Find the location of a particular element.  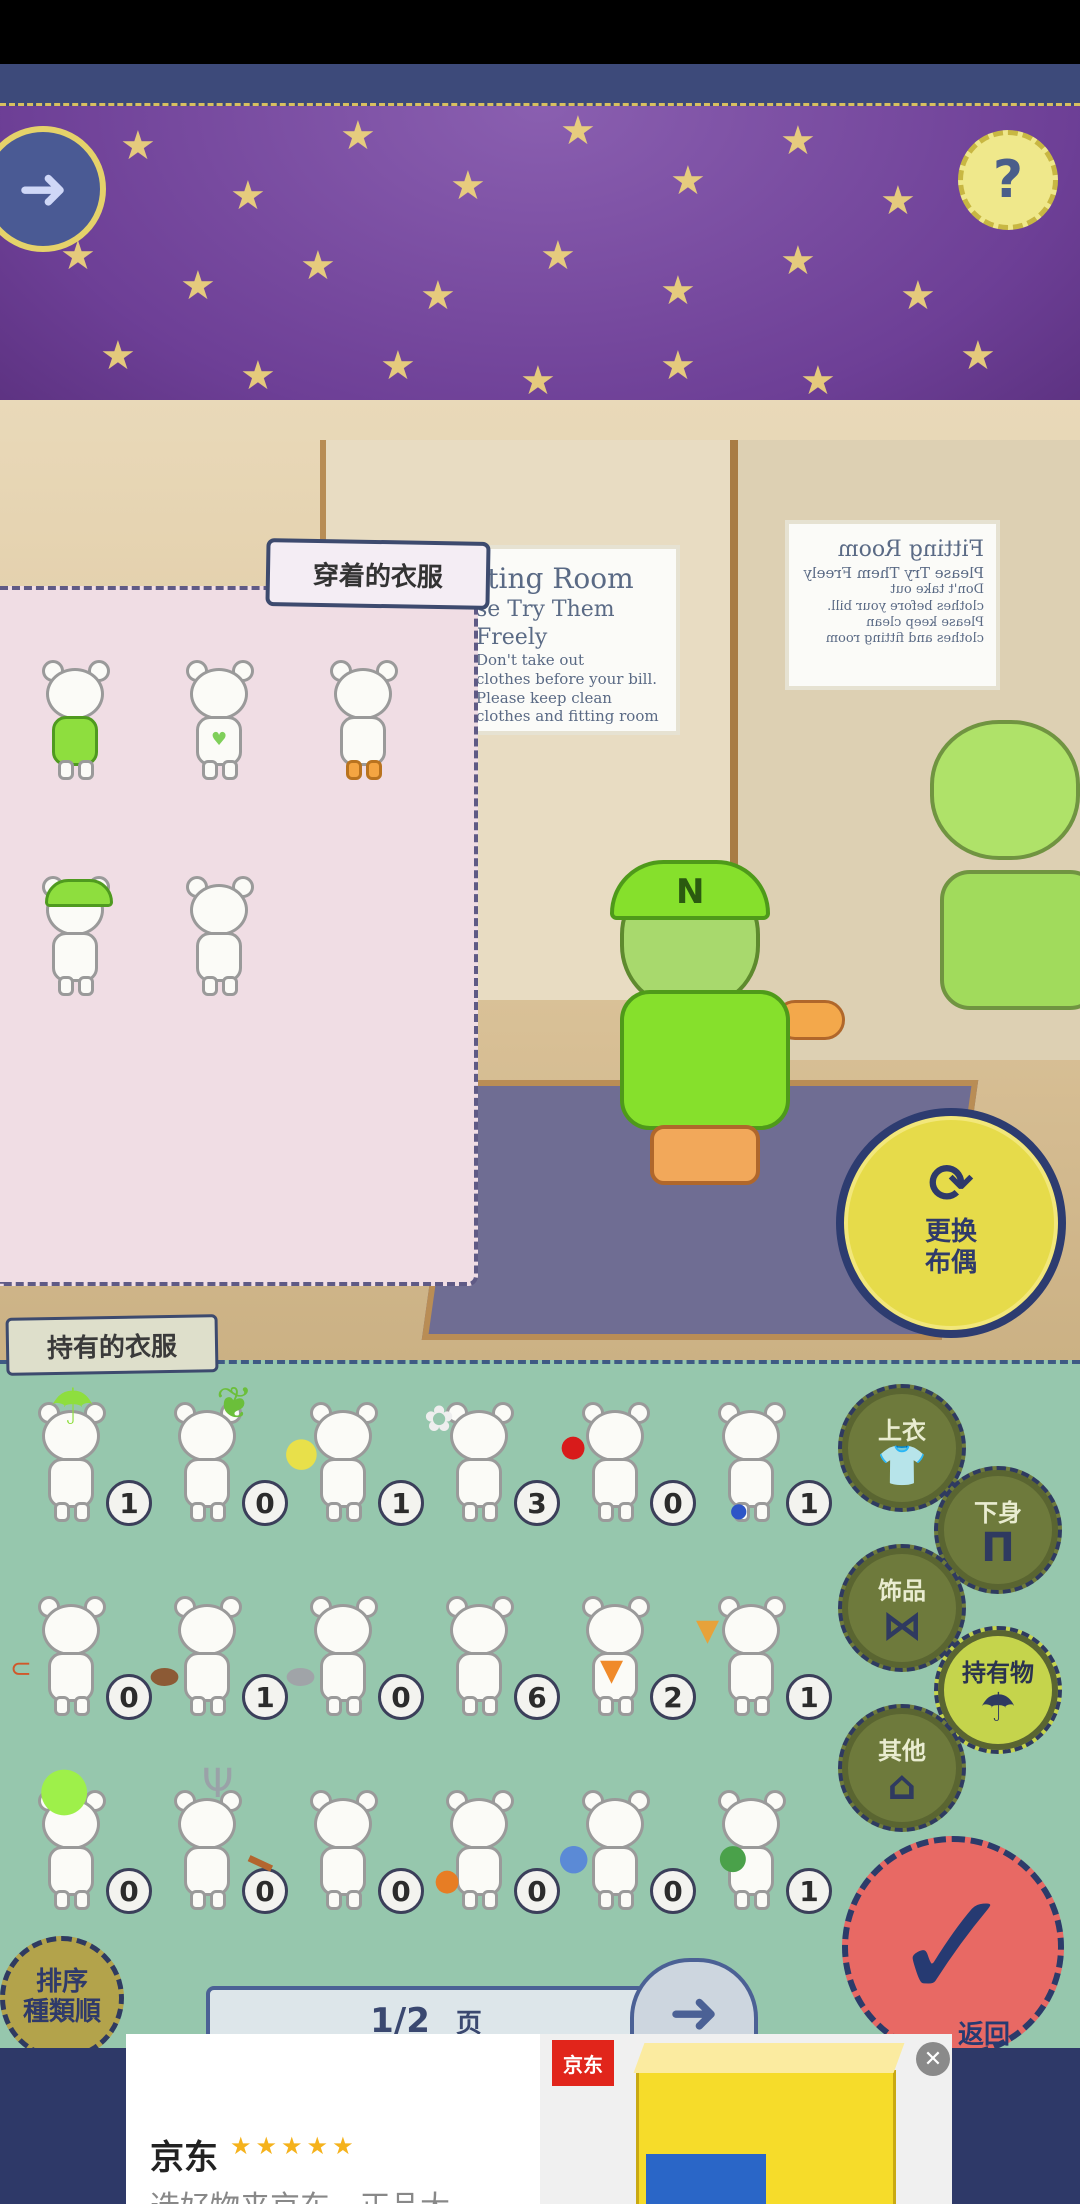

leaf-icon: ❦ is located at coordinates (234, 1403).